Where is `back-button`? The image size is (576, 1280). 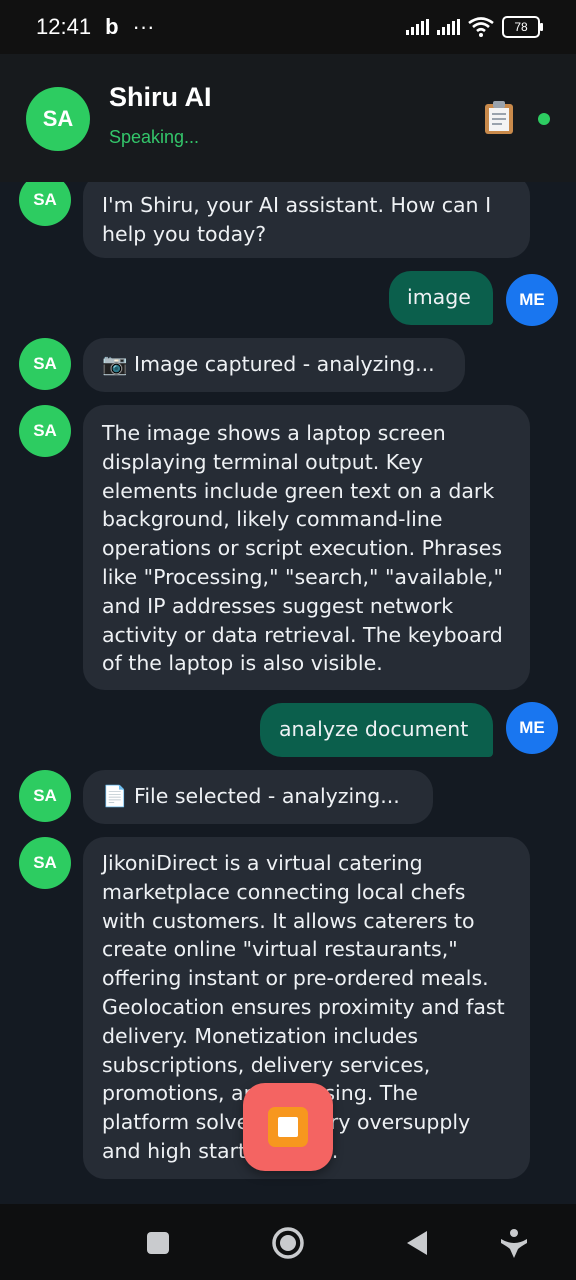 back-button is located at coordinates (417, 1243).